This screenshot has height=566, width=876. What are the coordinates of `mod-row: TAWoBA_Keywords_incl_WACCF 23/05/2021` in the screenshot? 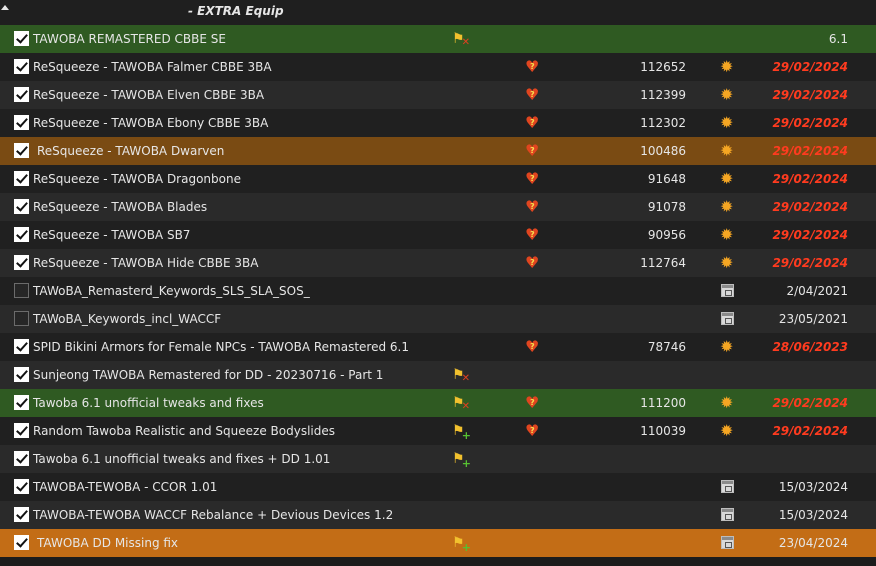 It's located at (438, 319).